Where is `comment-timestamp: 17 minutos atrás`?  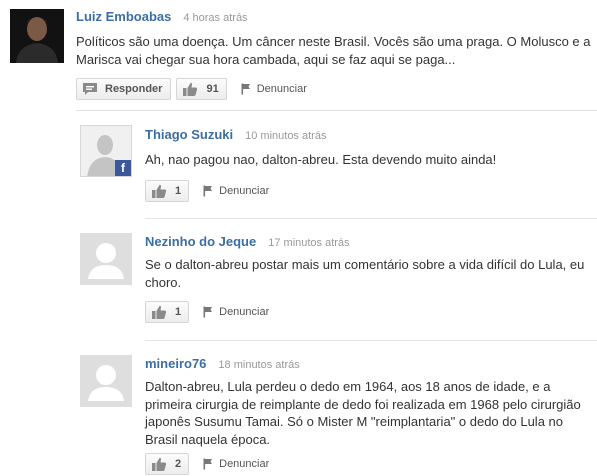 comment-timestamp: 17 minutos atrás is located at coordinates (309, 243).